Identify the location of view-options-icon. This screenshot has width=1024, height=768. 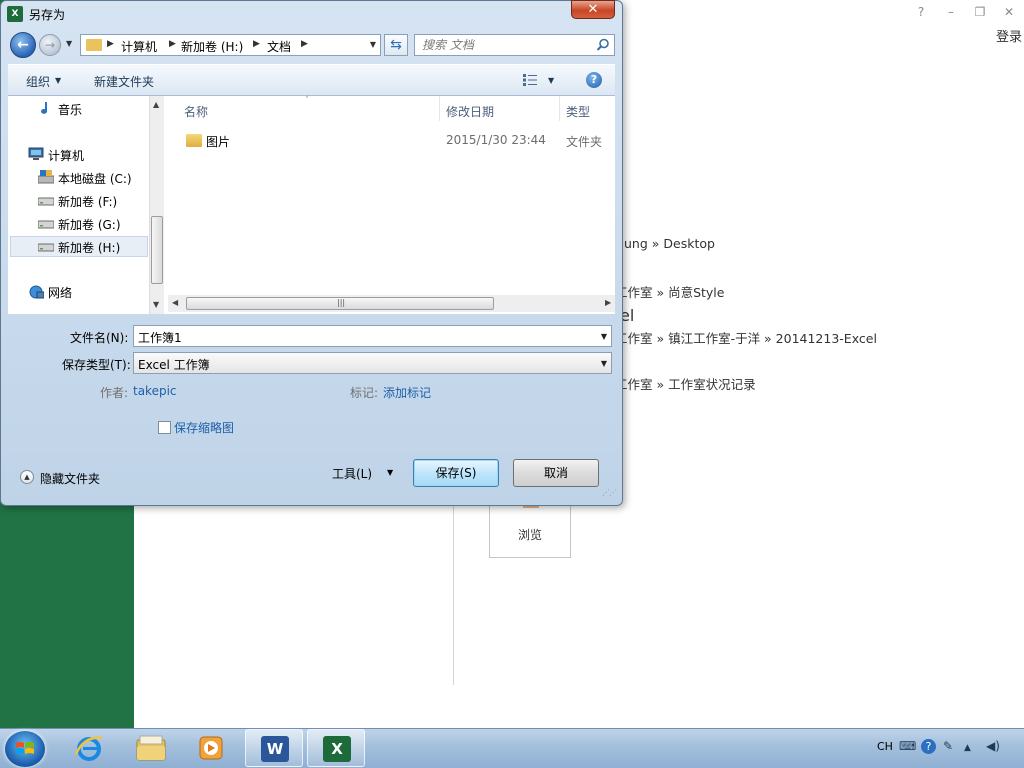
(530, 80).